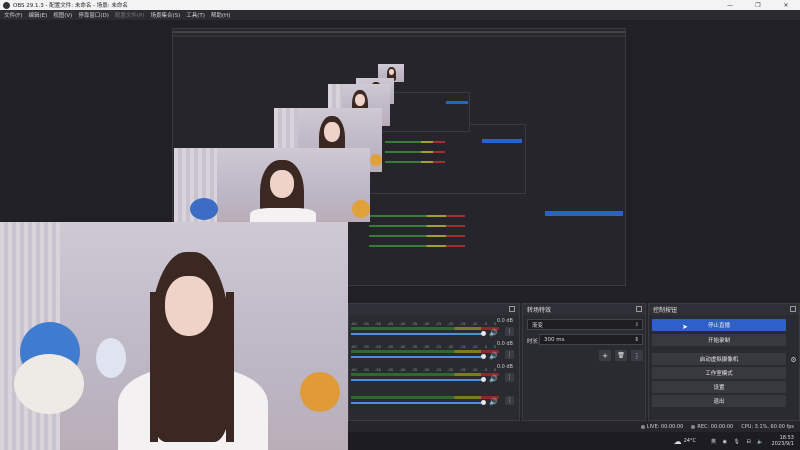 The width and height of the screenshot is (800, 450). Describe the element at coordinates (786, 5) in the screenshot. I see `close-button: ✕` at that location.